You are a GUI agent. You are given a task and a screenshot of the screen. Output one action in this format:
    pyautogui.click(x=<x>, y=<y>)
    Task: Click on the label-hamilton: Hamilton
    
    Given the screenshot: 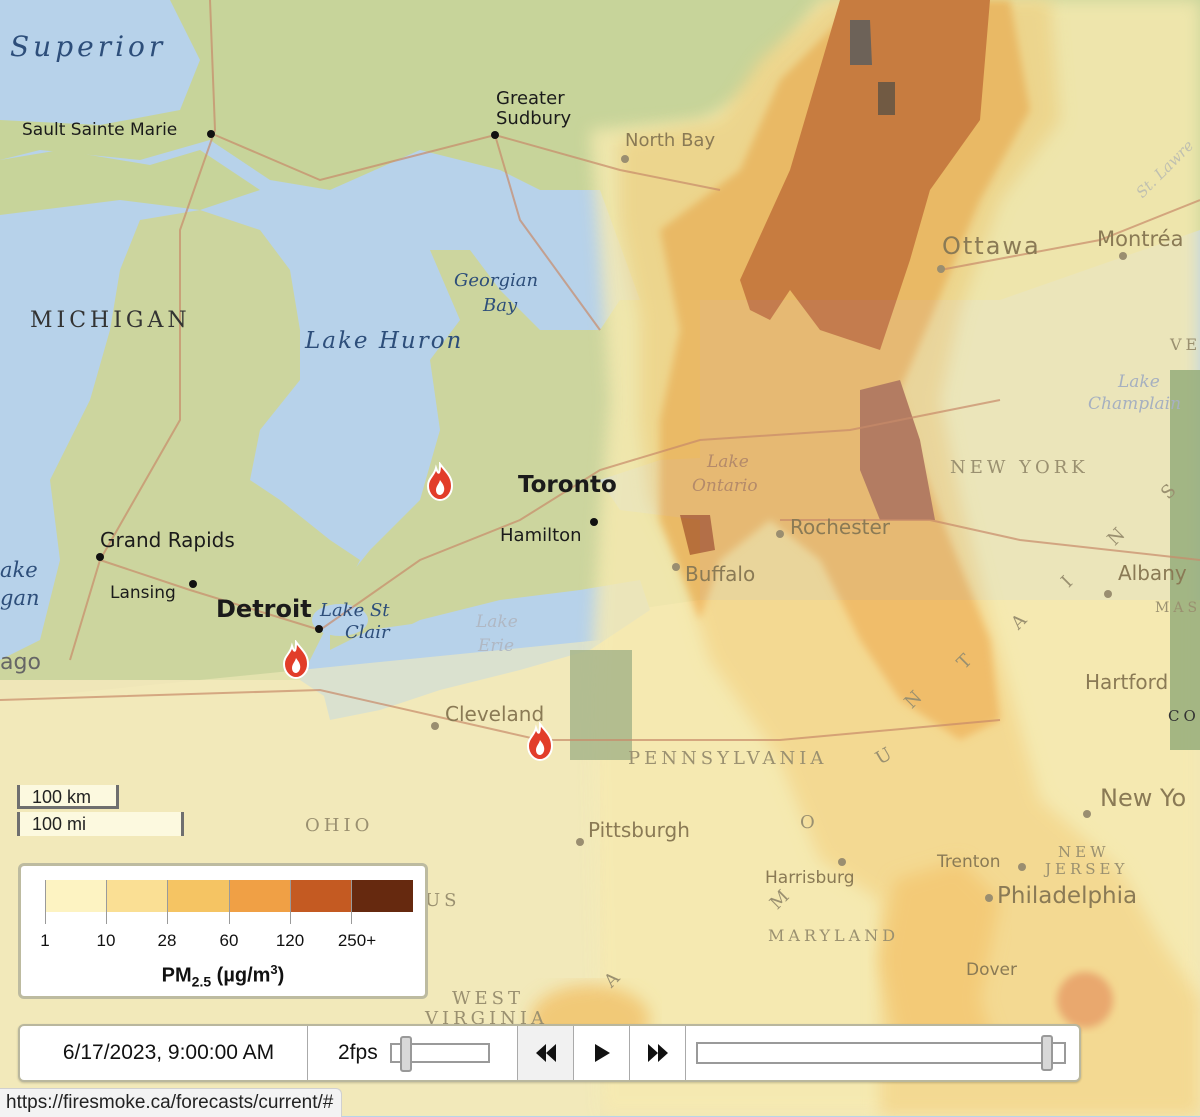 What is the action you would take?
    pyautogui.click(x=541, y=535)
    